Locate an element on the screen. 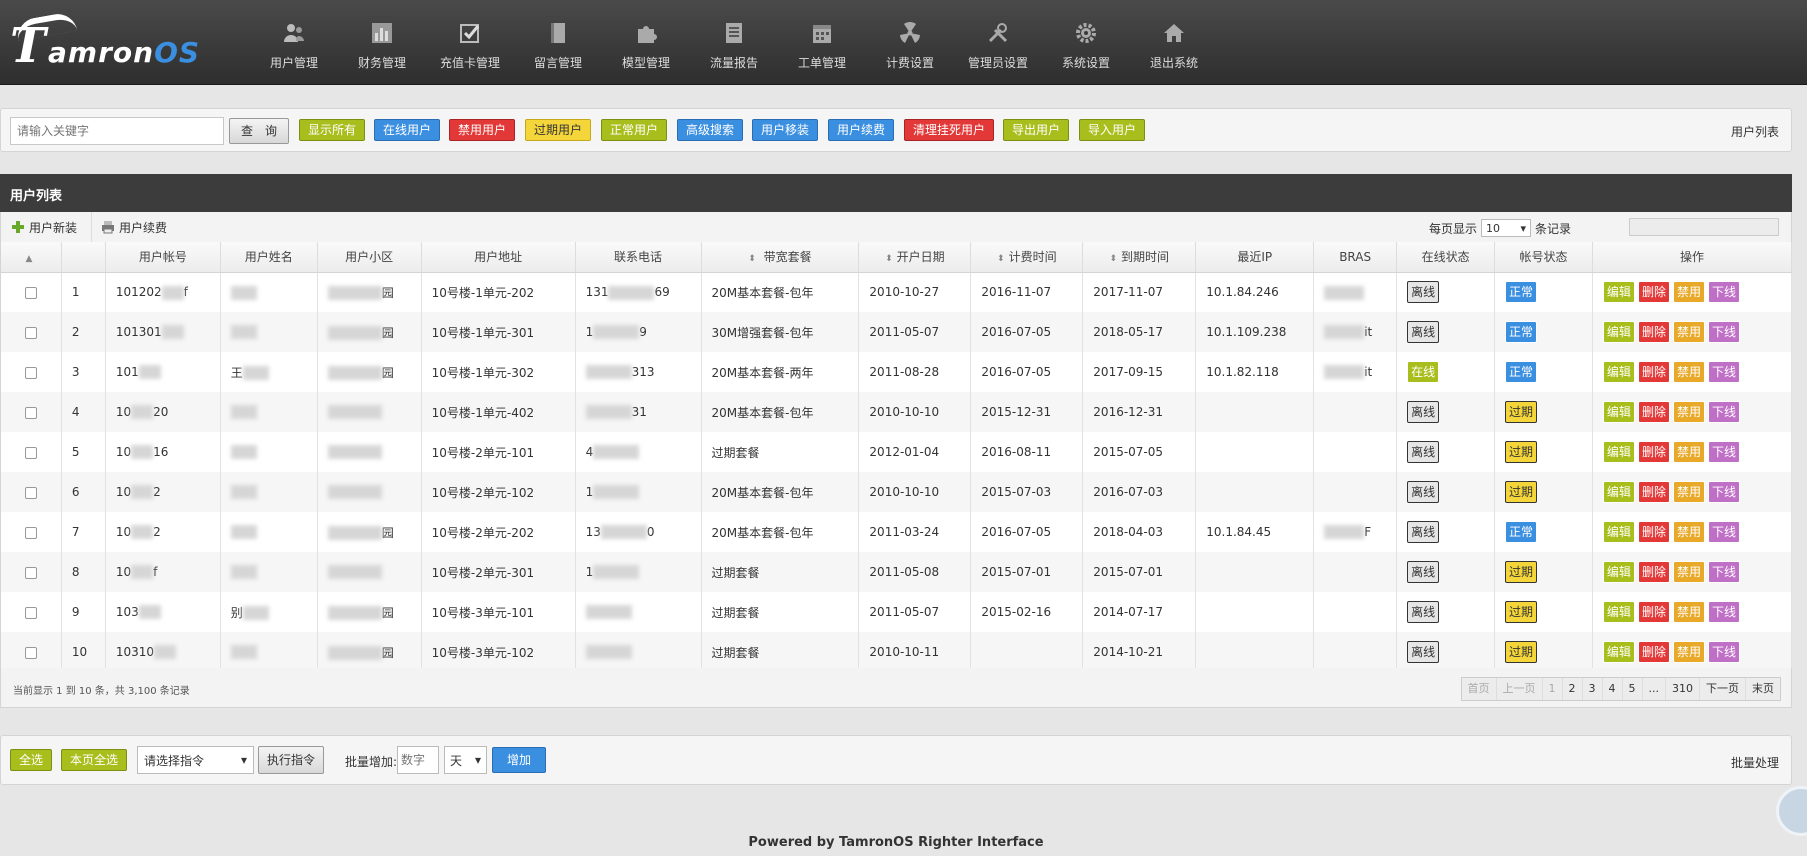 Image resolution: width=1807 pixels, height=856 pixels. renew-button: 用户续费 is located at coordinates (134, 227).